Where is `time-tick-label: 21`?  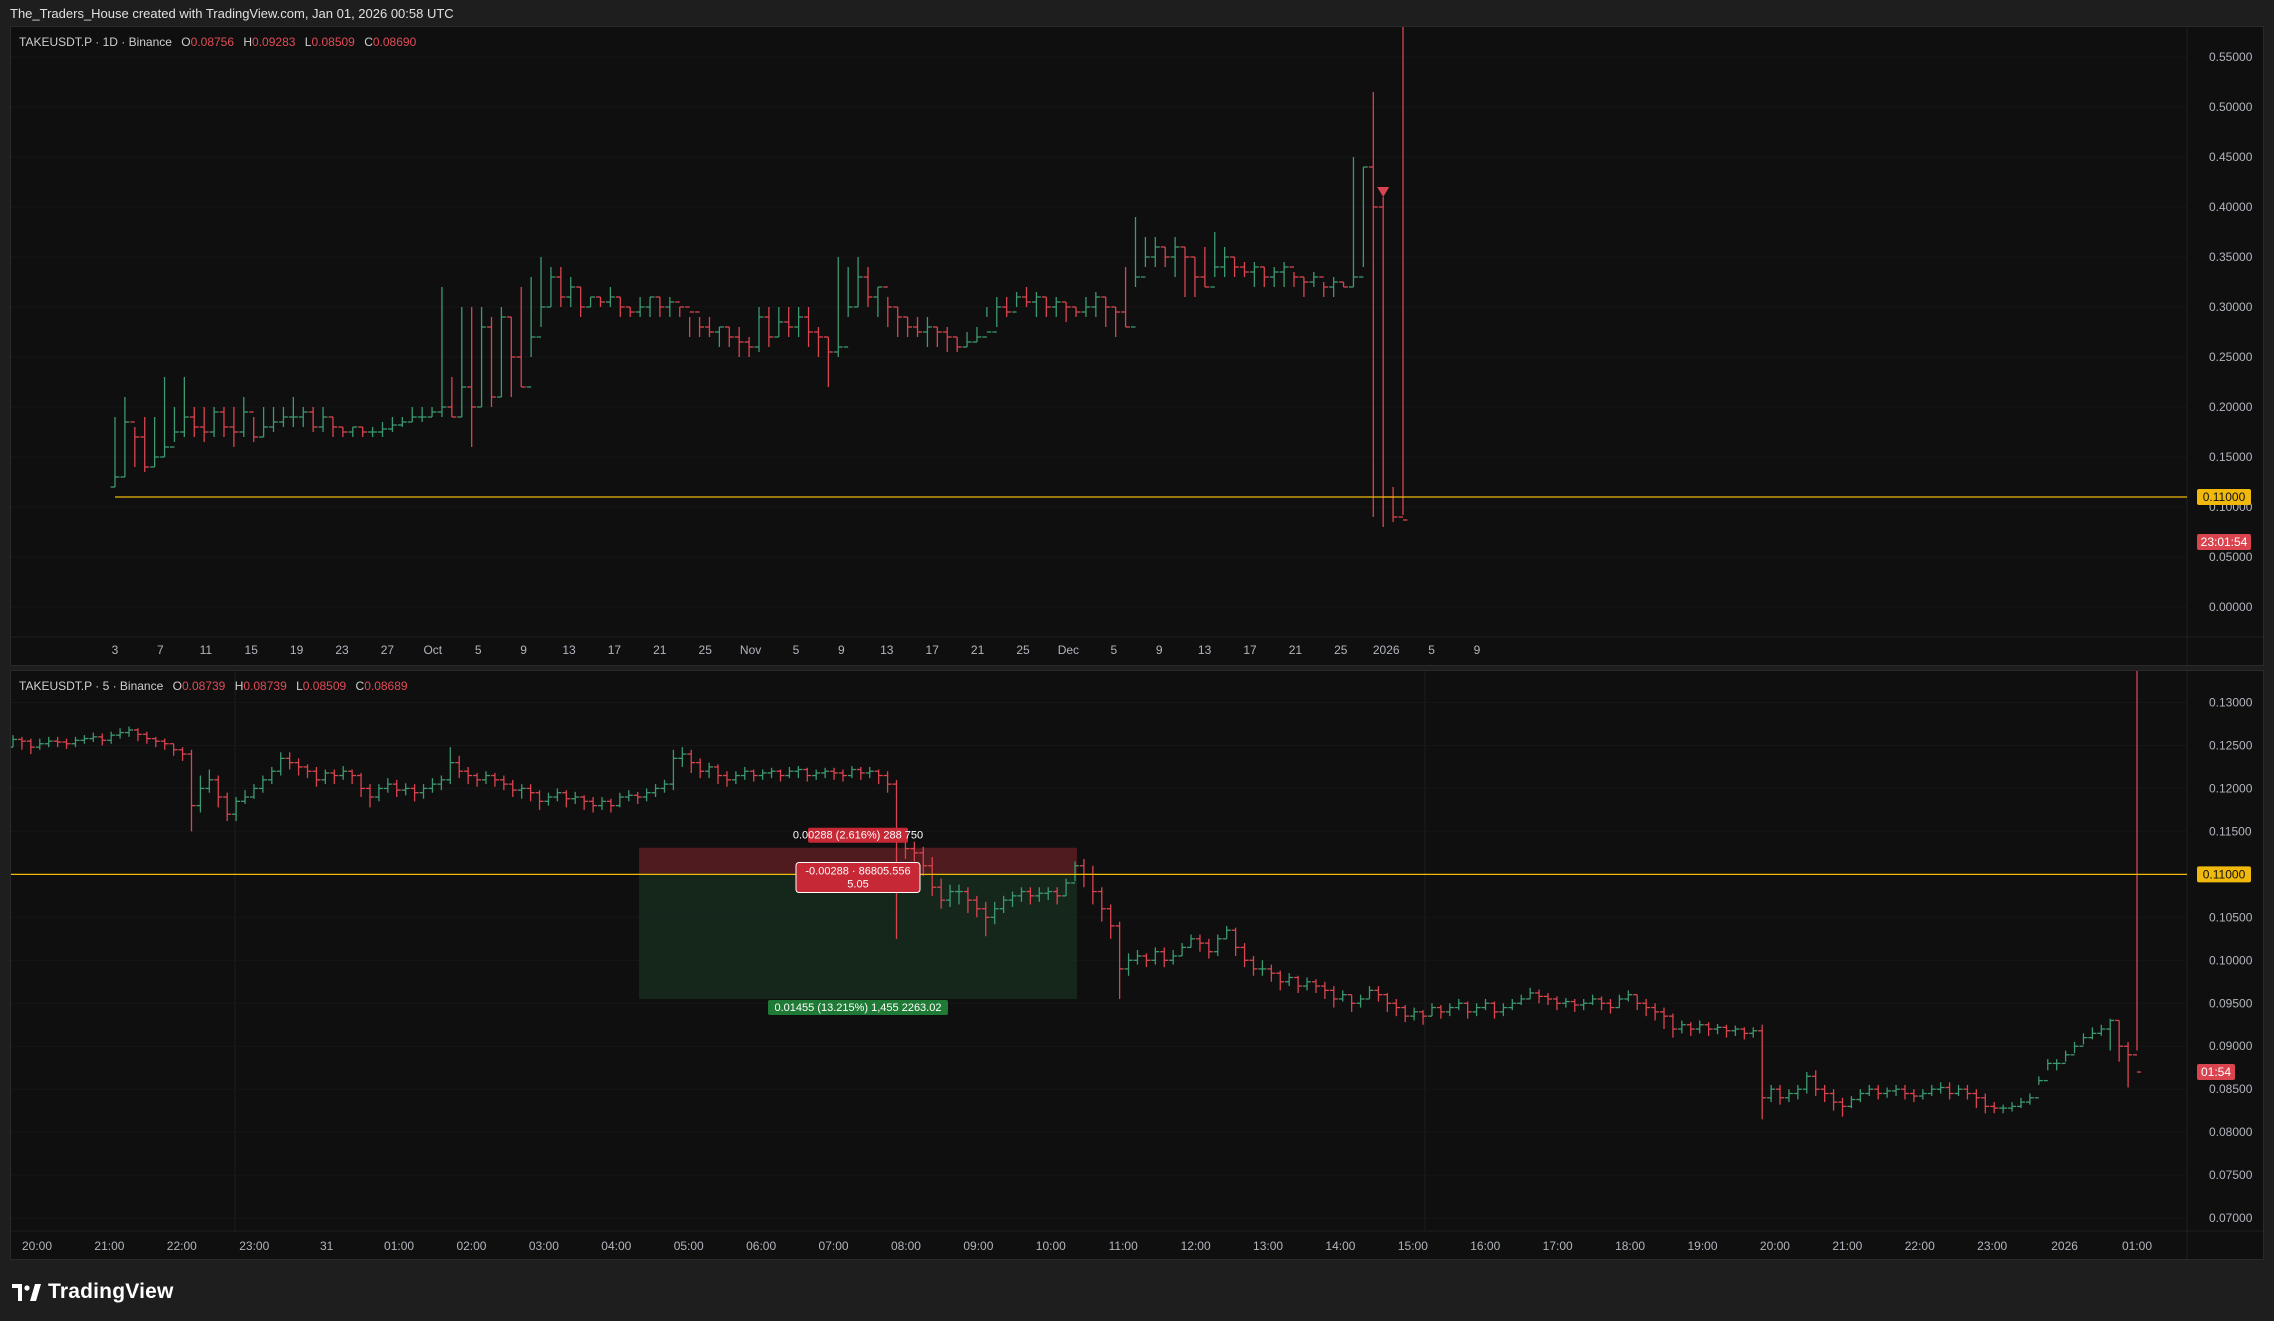 time-tick-label: 21 is located at coordinates (1296, 650).